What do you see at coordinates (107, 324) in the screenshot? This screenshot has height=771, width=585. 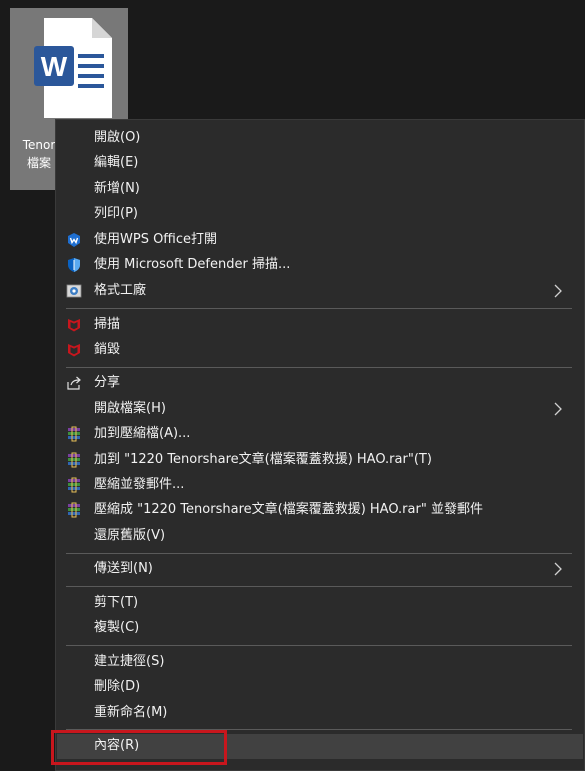 I see `menu-item-label: 掃描` at bounding box center [107, 324].